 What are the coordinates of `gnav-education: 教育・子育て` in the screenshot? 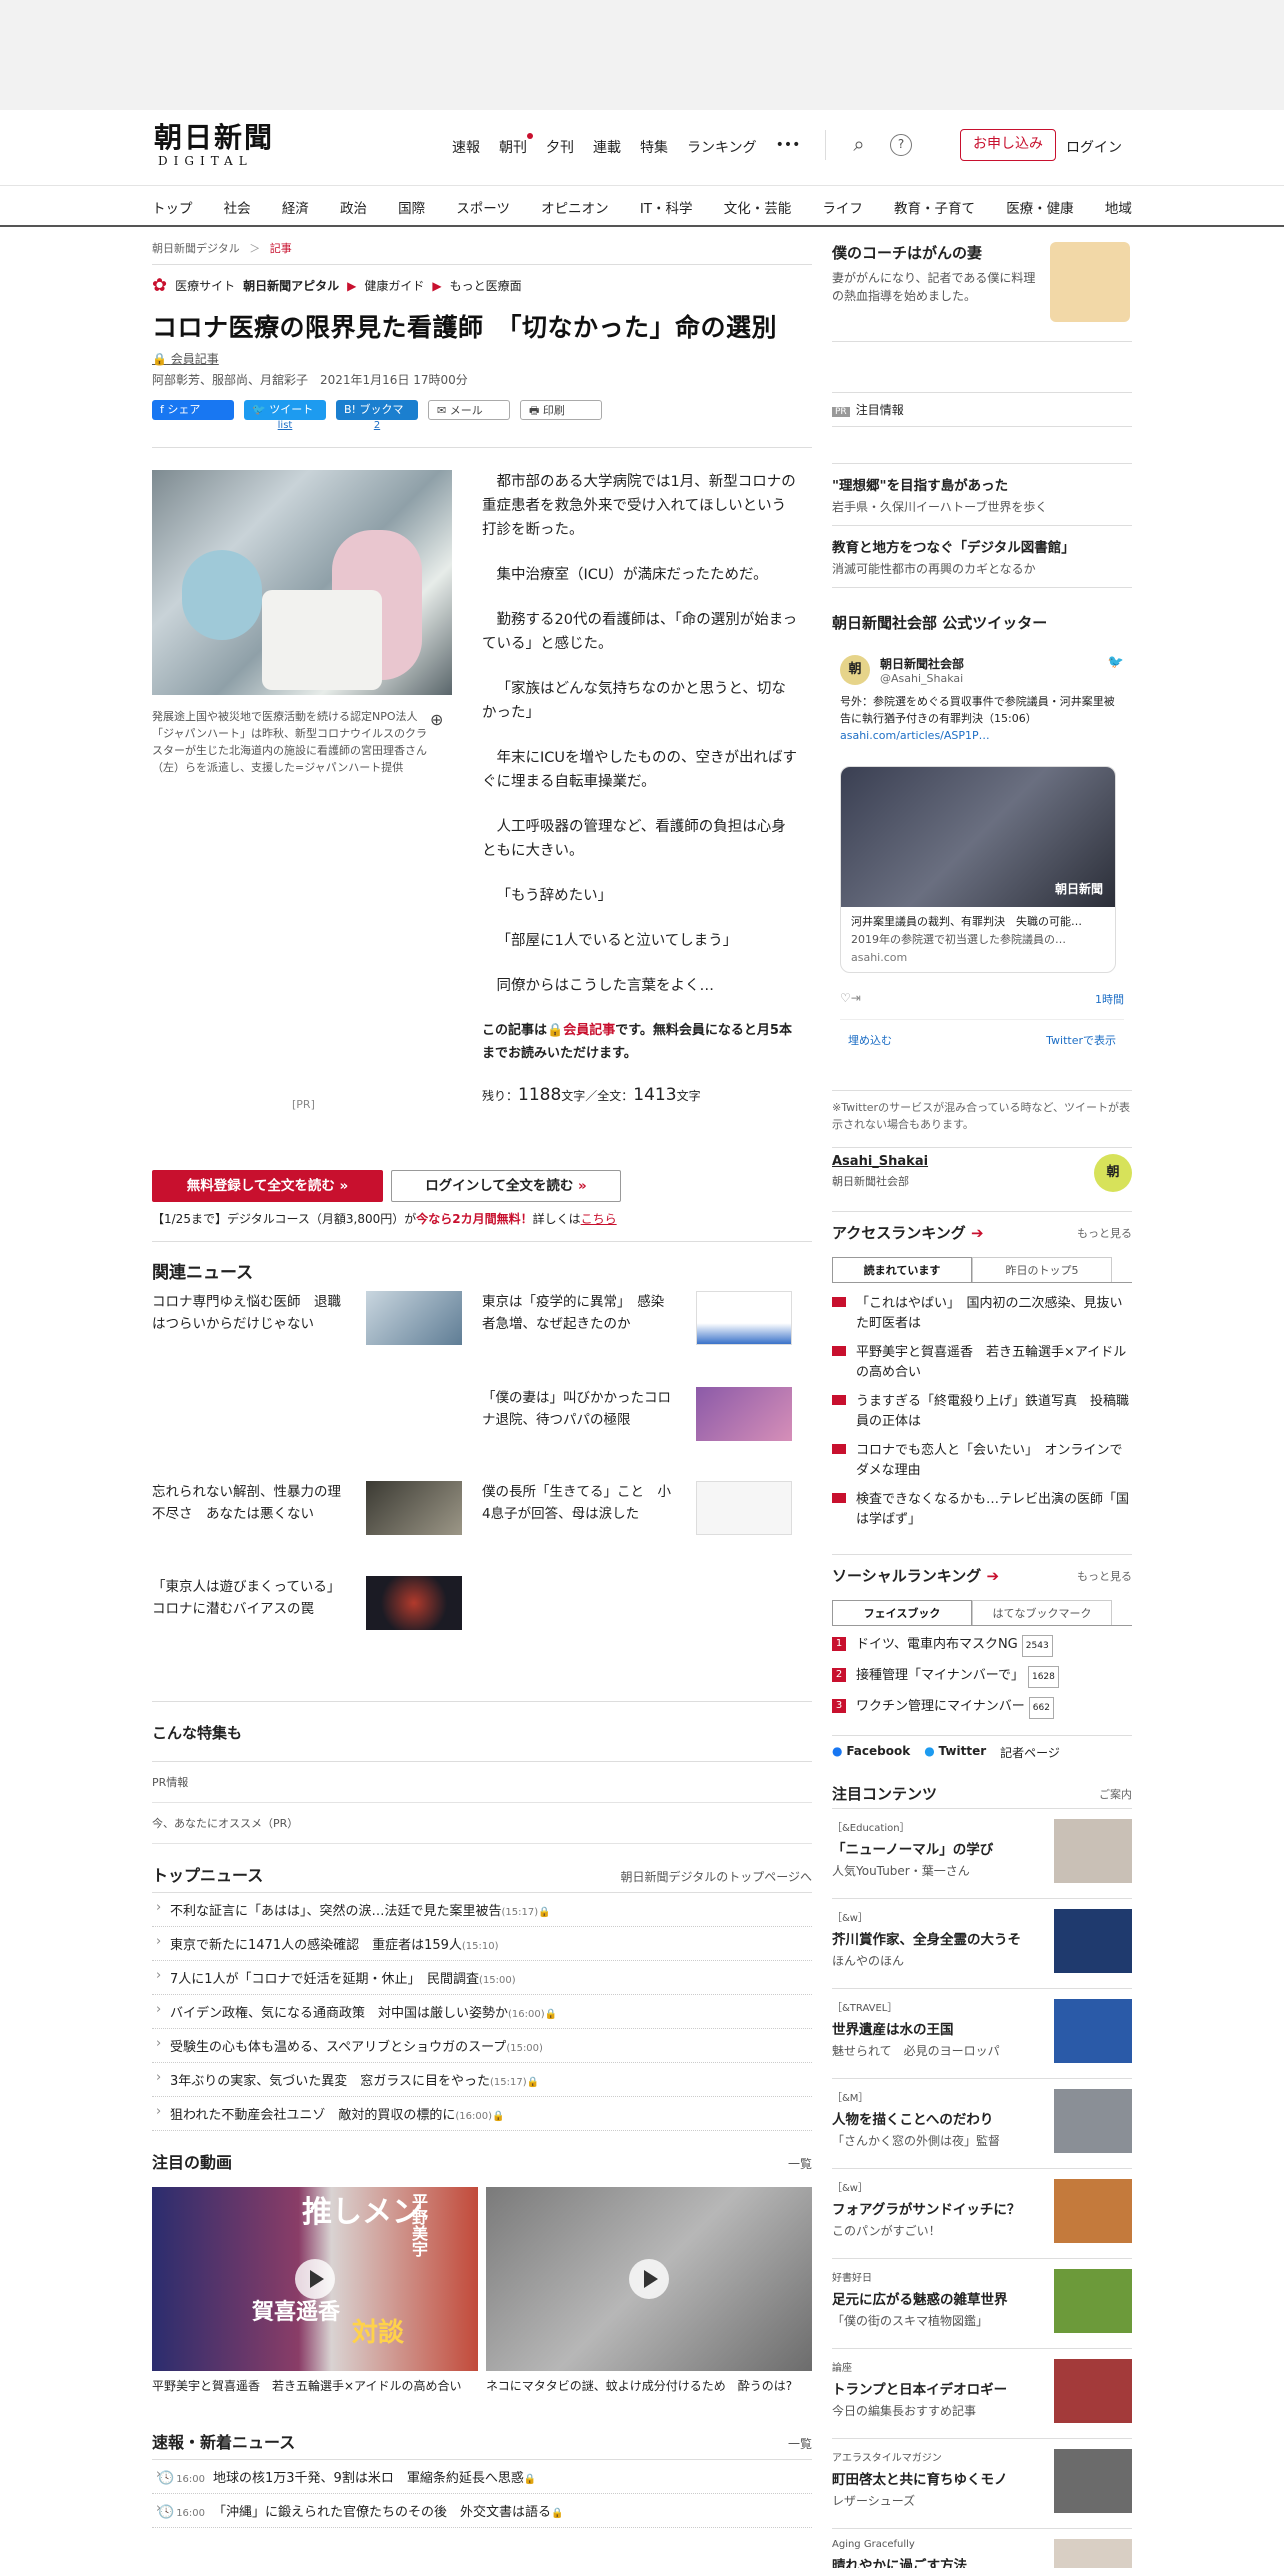 It's located at (934, 207).